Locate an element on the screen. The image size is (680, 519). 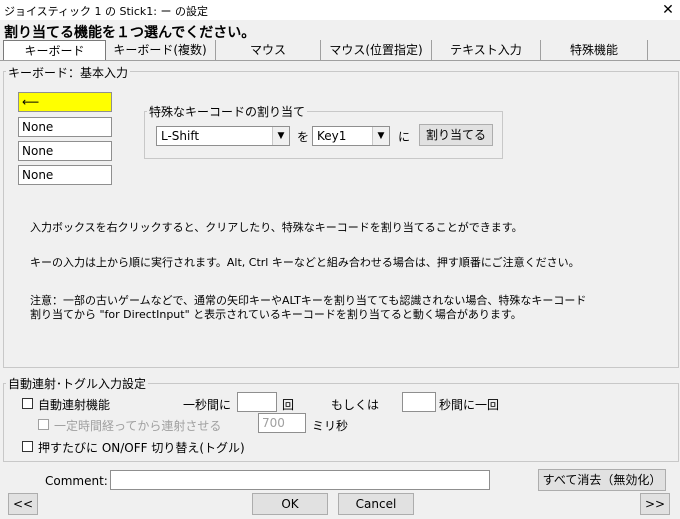
tab-text-input: テキスト入力 is located at coordinates (486, 50).